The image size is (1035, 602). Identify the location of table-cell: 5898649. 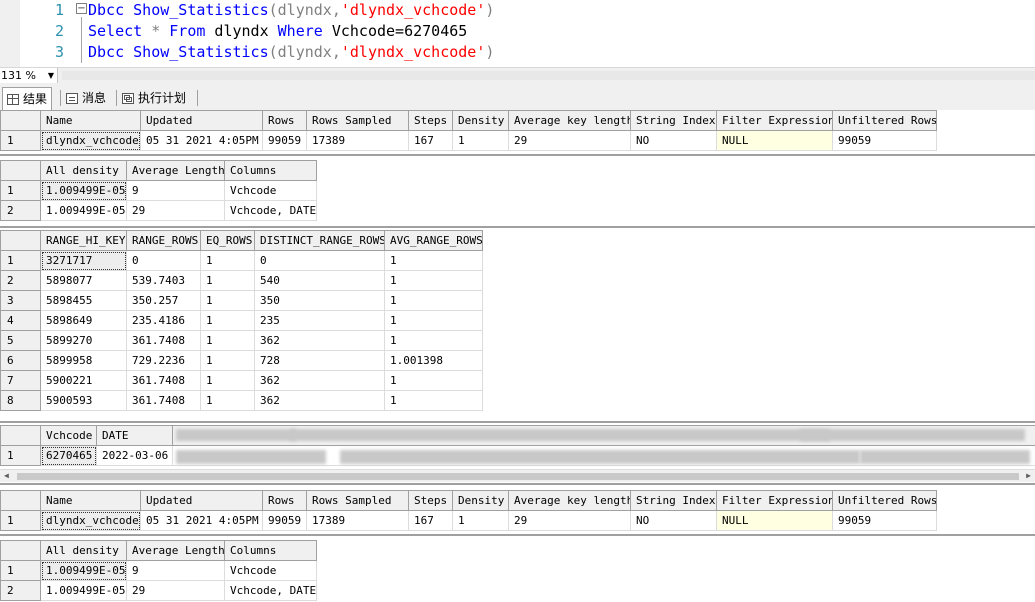
(83, 320).